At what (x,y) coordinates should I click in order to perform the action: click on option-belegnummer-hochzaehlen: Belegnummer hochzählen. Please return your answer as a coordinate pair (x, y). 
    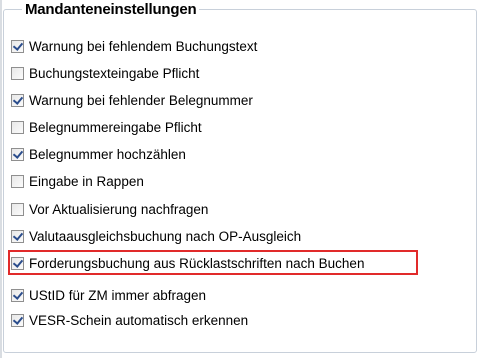
    Looking at the image, I should click on (98, 154).